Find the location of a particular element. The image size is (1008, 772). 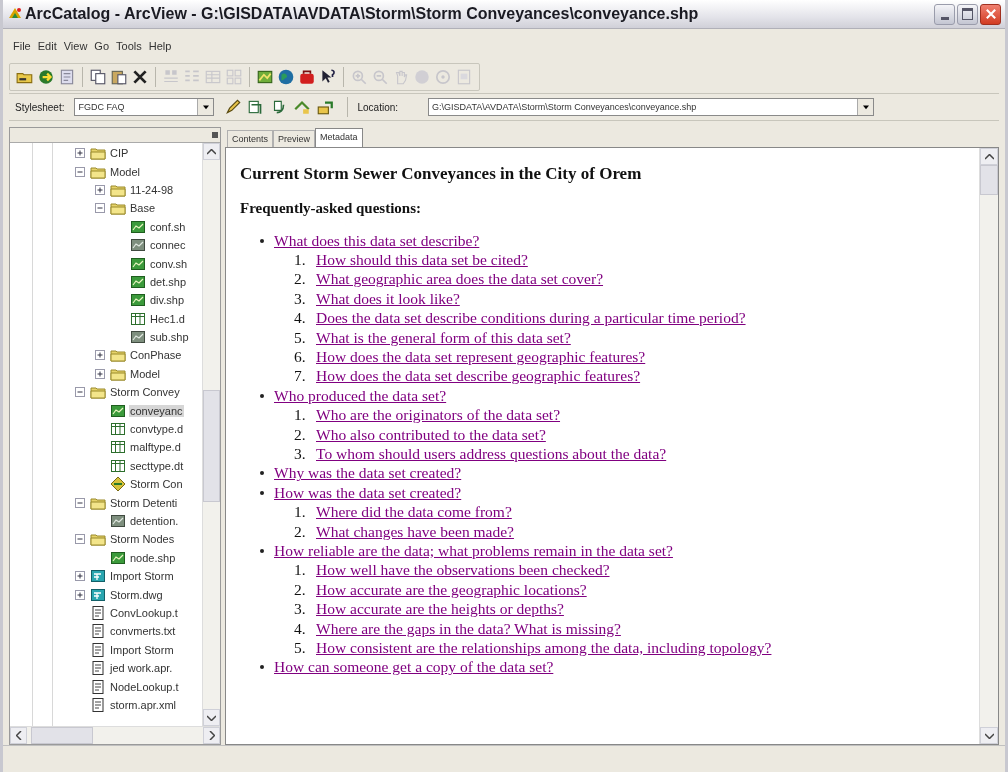

location-field: G:\GISDATA\AVDATA\Storm\Storm Conveyances\conveyance.shp is located at coordinates (651, 107).